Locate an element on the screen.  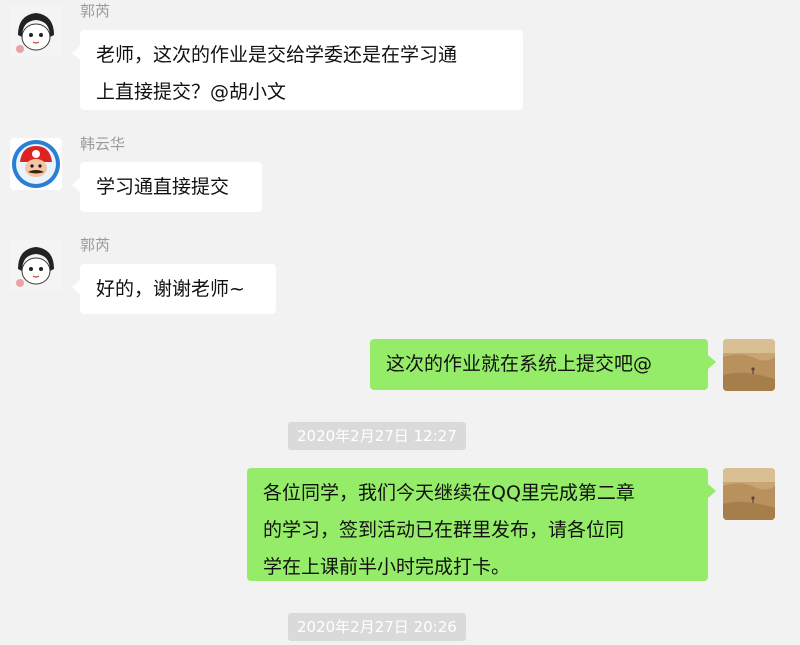
mario-avatar-icon is located at coordinates (36, 164).